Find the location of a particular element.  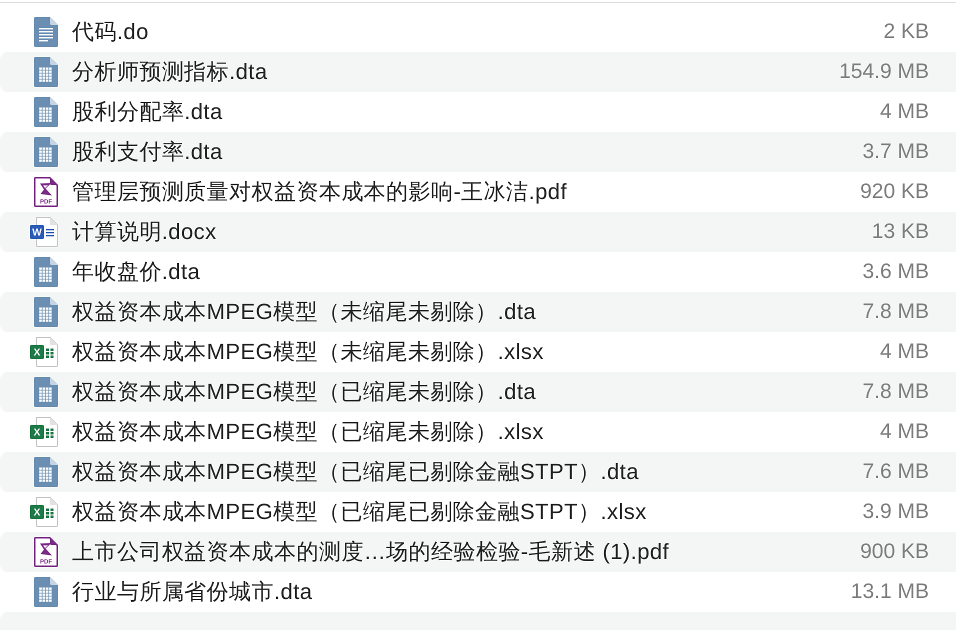

file-size: 2 KB is located at coordinates (906, 32).